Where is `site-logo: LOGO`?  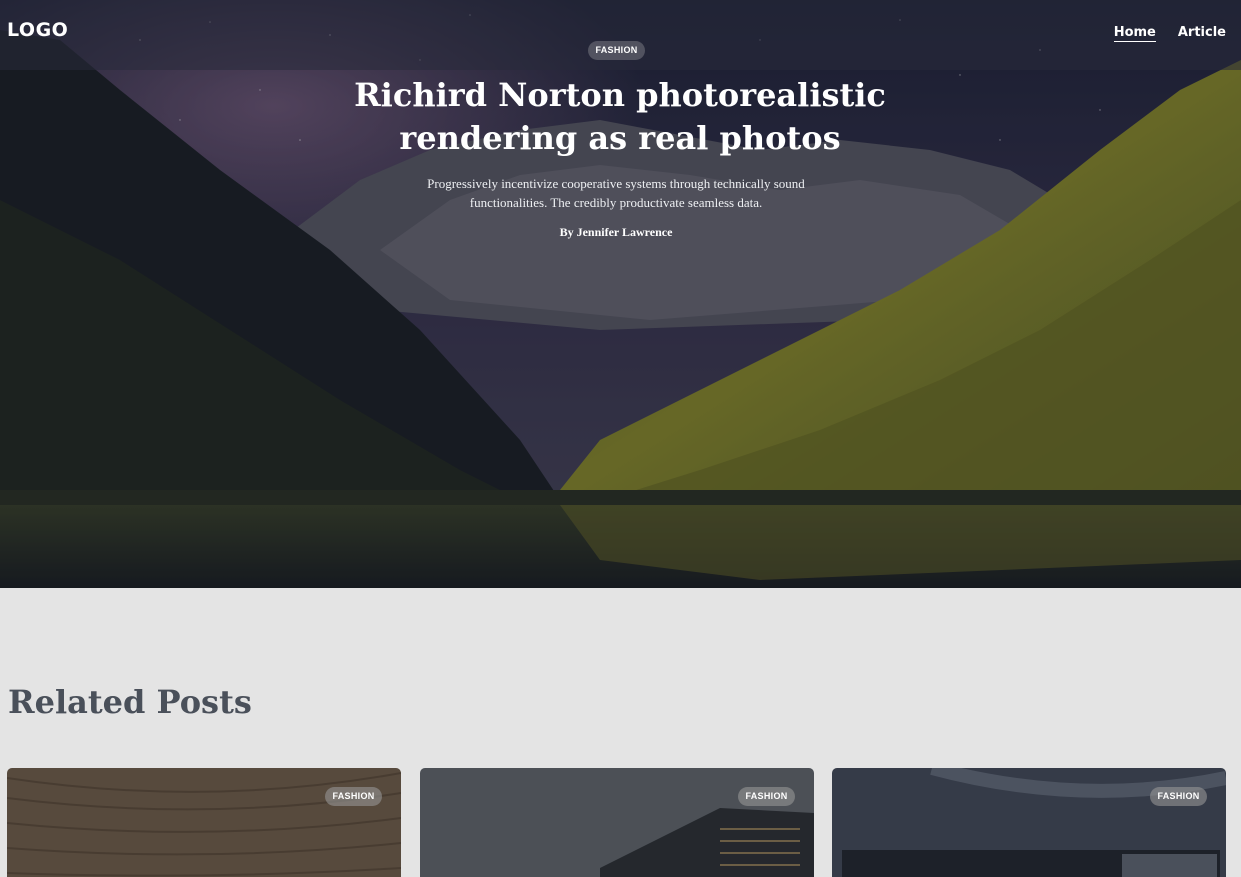 site-logo: LOGO is located at coordinates (37, 30).